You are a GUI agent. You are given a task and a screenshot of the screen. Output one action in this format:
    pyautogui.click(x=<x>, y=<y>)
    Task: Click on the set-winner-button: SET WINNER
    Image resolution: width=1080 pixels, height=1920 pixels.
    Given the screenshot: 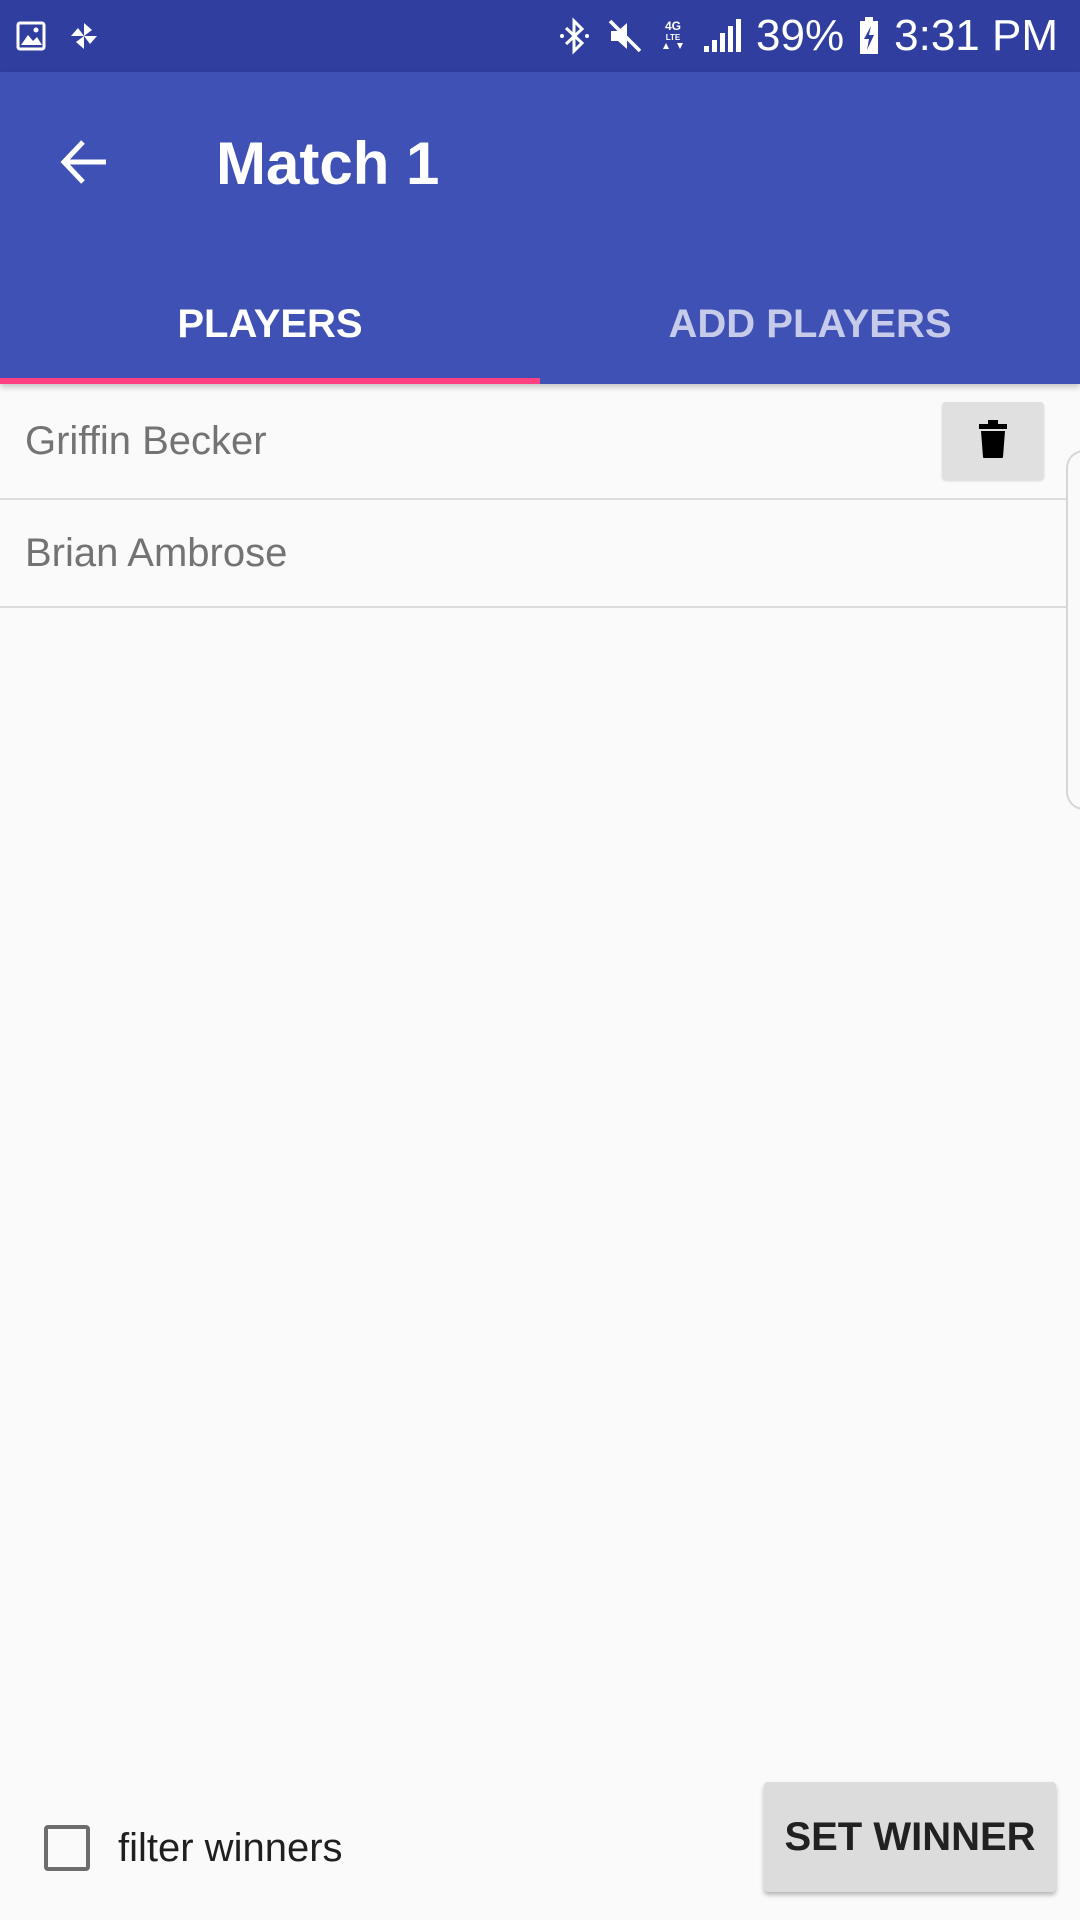 What is the action you would take?
    pyautogui.click(x=910, y=1837)
    